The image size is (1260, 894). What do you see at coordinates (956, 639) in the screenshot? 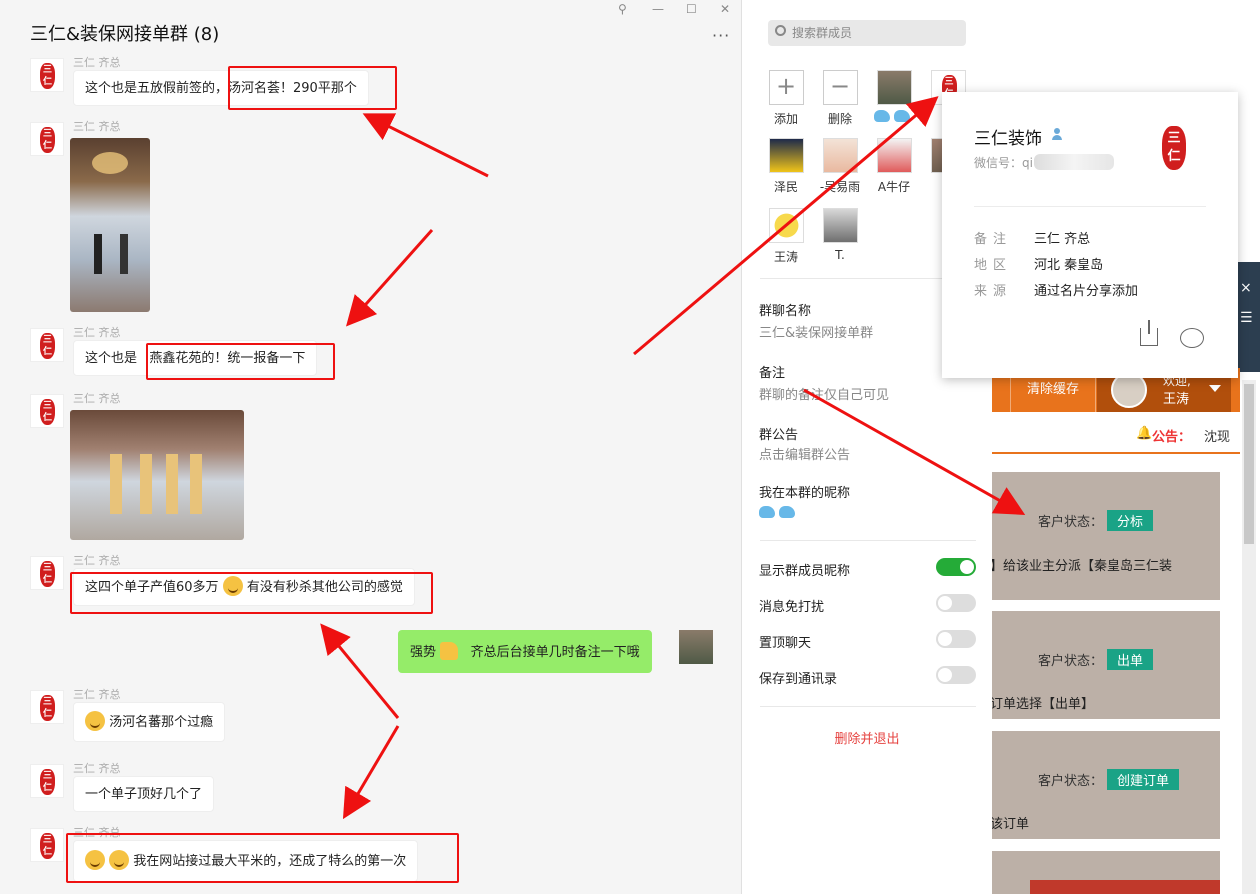
I see `pin-chat-toggle` at bounding box center [956, 639].